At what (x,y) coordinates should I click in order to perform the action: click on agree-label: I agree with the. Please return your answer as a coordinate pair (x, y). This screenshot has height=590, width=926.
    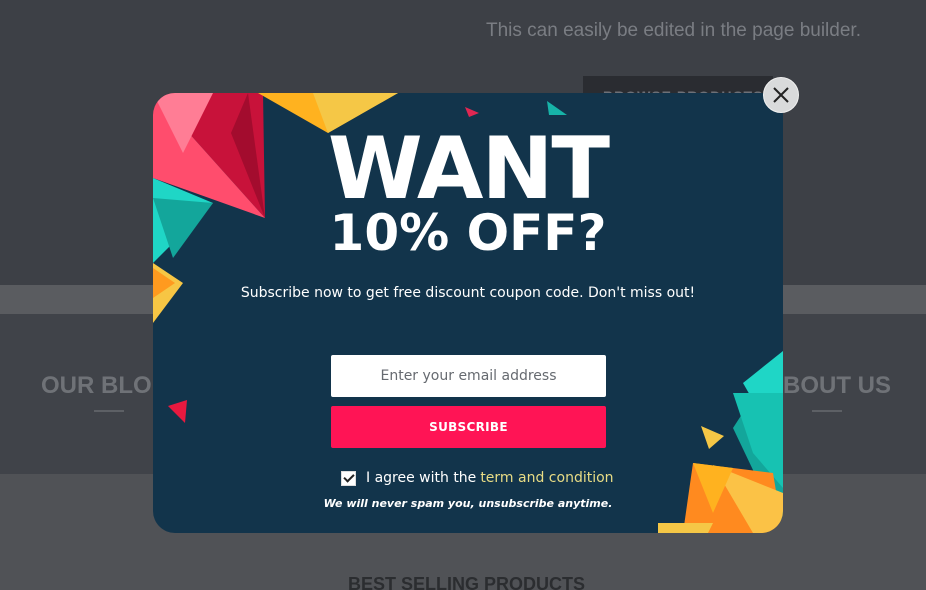
    Looking at the image, I should click on (421, 478).